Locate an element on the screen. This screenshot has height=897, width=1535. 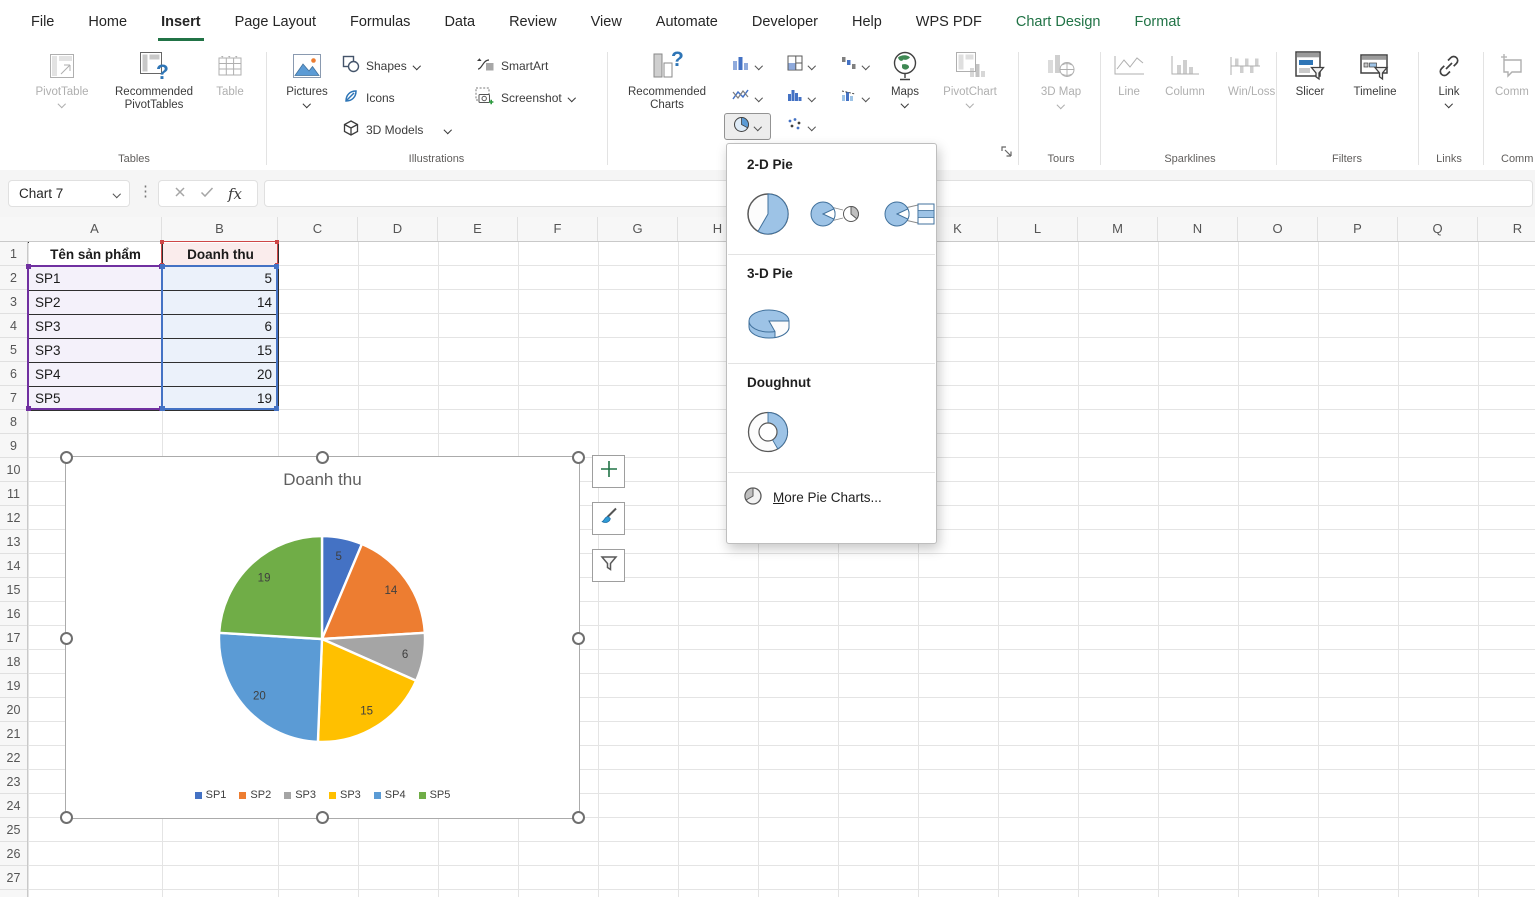
3d-models-button: 3D Models is located at coordinates (397, 129).